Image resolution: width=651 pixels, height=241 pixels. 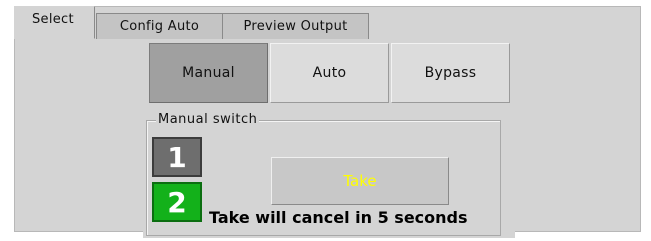 What do you see at coordinates (159, 26) in the screenshot?
I see `tab-config-auto: Config Auto` at bounding box center [159, 26].